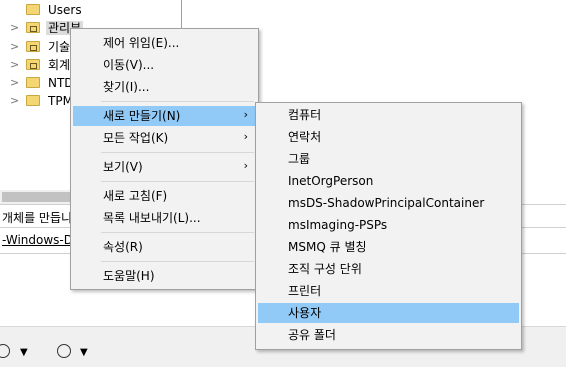 The width and height of the screenshot is (566, 367). What do you see at coordinates (338, 225) in the screenshot?
I see `menu-item-label: msImaging-PSPs` at bounding box center [338, 225].